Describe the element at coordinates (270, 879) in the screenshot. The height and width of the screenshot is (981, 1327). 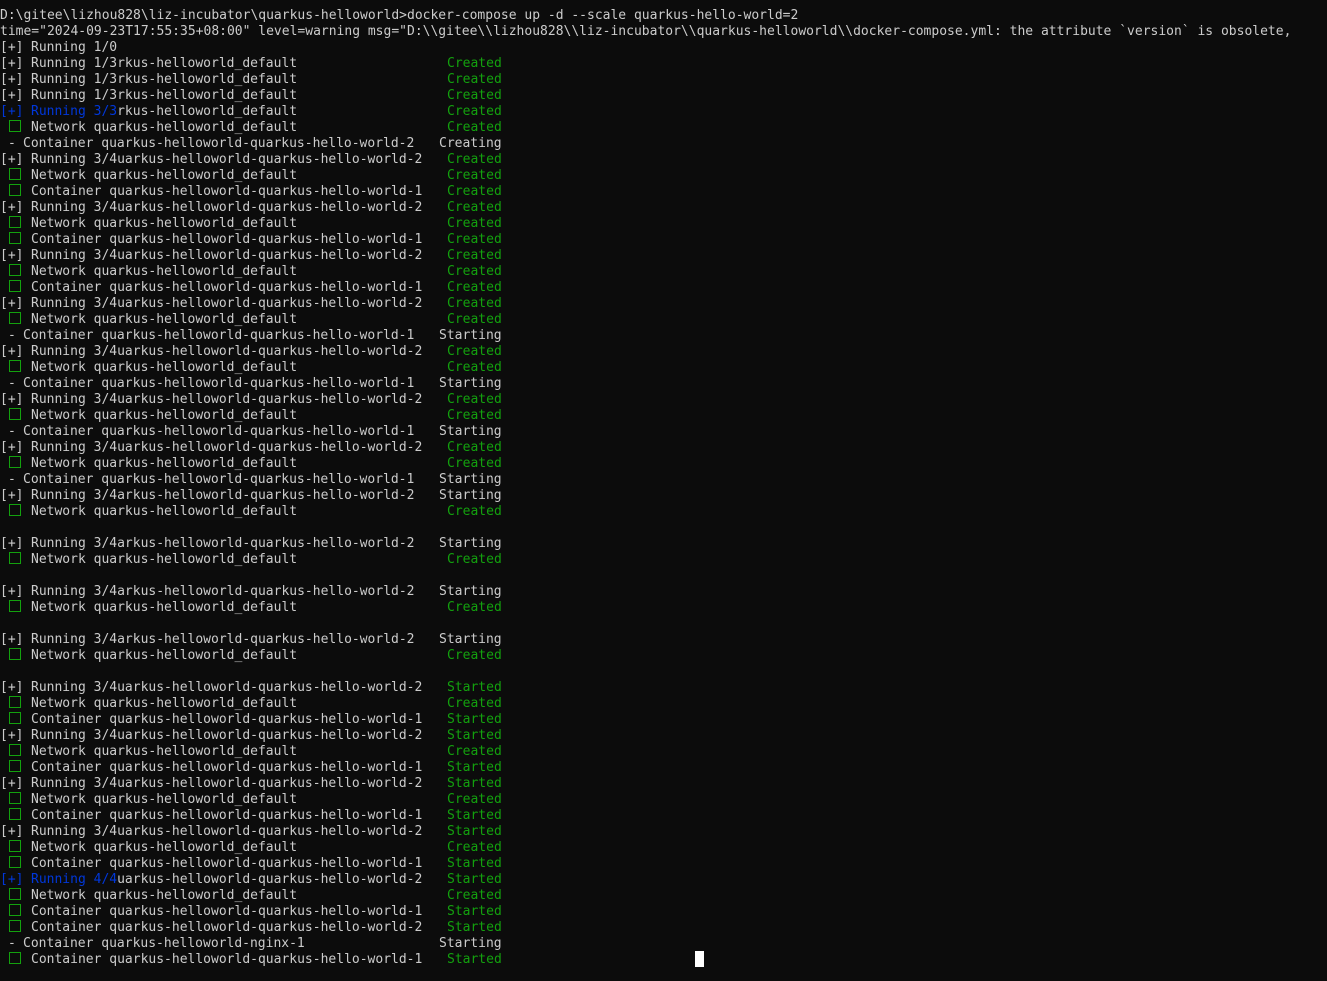
I see `overlap-text: uarkus-helloworld-quarkus-hello-world-2` at that location.